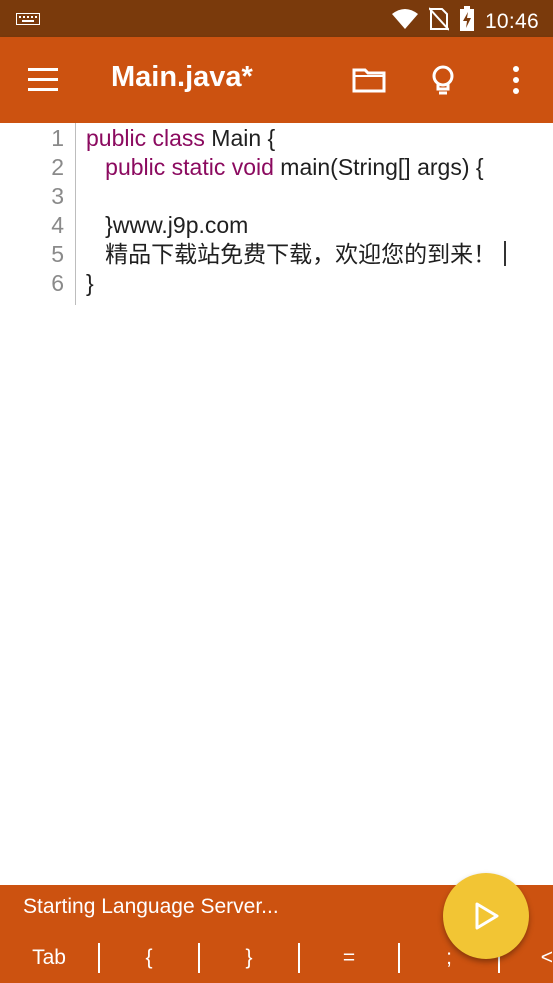 This screenshot has width=553, height=983. Describe the element at coordinates (276, 80) in the screenshot. I see `app-bar: Main.java*` at that location.